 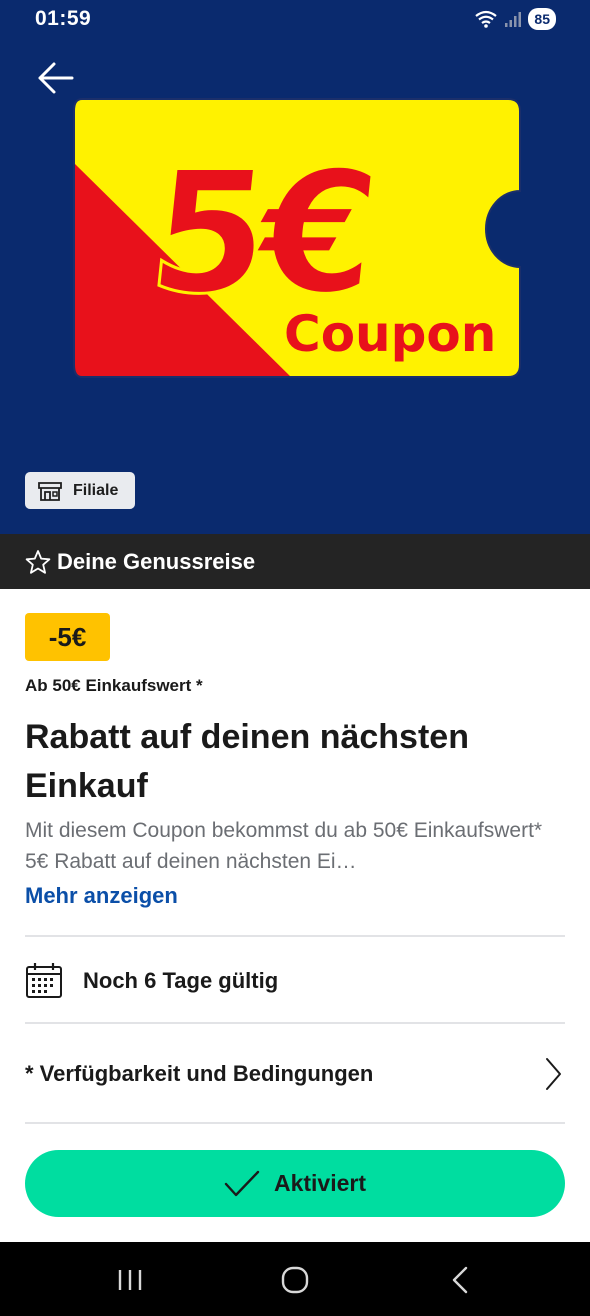 What do you see at coordinates (114, 685) in the screenshot?
I see `min-spend-text: Ab 50€ Einkaufswert *` at bounding box center [114, 685].